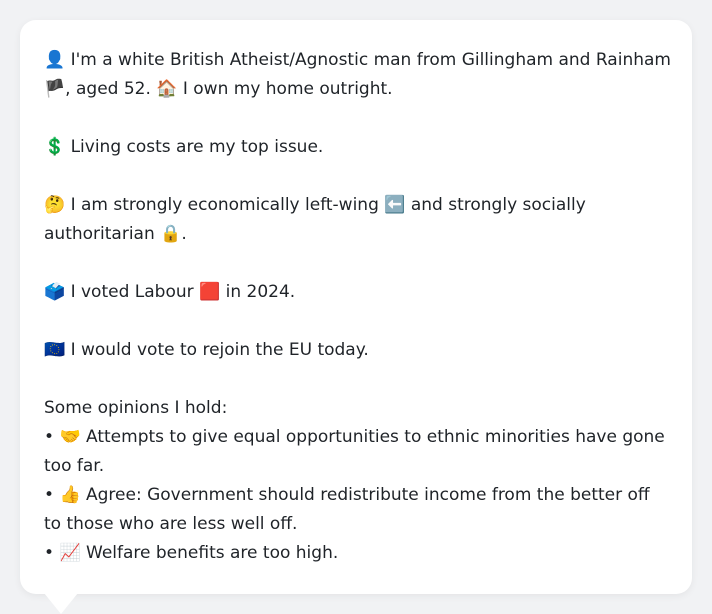  Describe the element at coordinates (358, 147) in the screenshot. I see `top-issue-line: 💲 Living costs are my top issue.` at that location.